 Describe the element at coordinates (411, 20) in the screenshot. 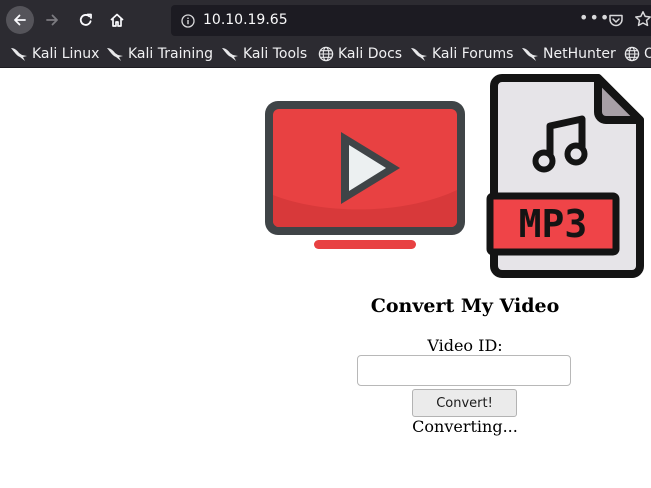

I see `url-bar: 10.10.19.65 •••` at that location.